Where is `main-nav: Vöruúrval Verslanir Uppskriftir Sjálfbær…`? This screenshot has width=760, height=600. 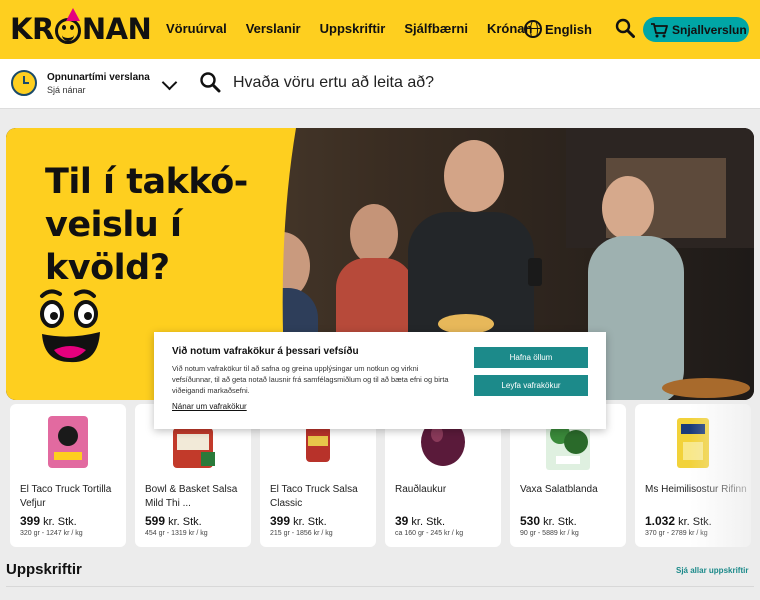 main-nav: Vöruúrval Verslanir Uppskriftir Sjálfbær… is located at coordinates (358, 28).